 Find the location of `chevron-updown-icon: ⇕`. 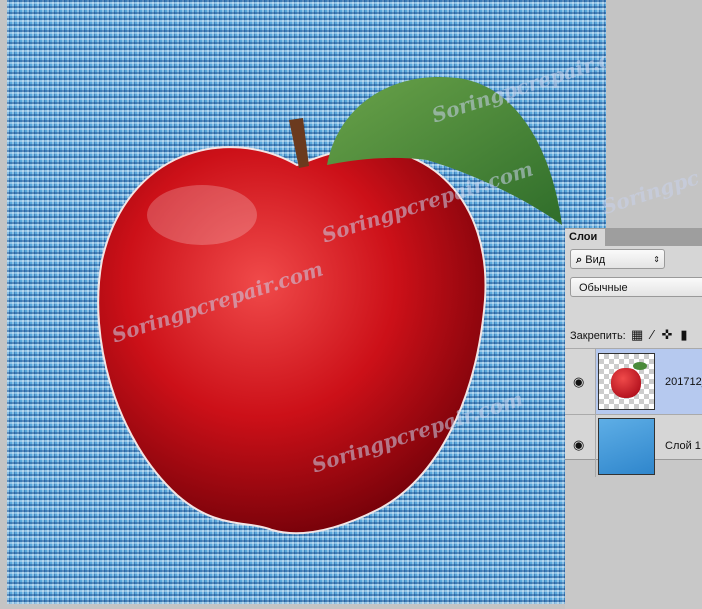

chevron-updown-icon: ⇕ is located at coordinates (656, 259).